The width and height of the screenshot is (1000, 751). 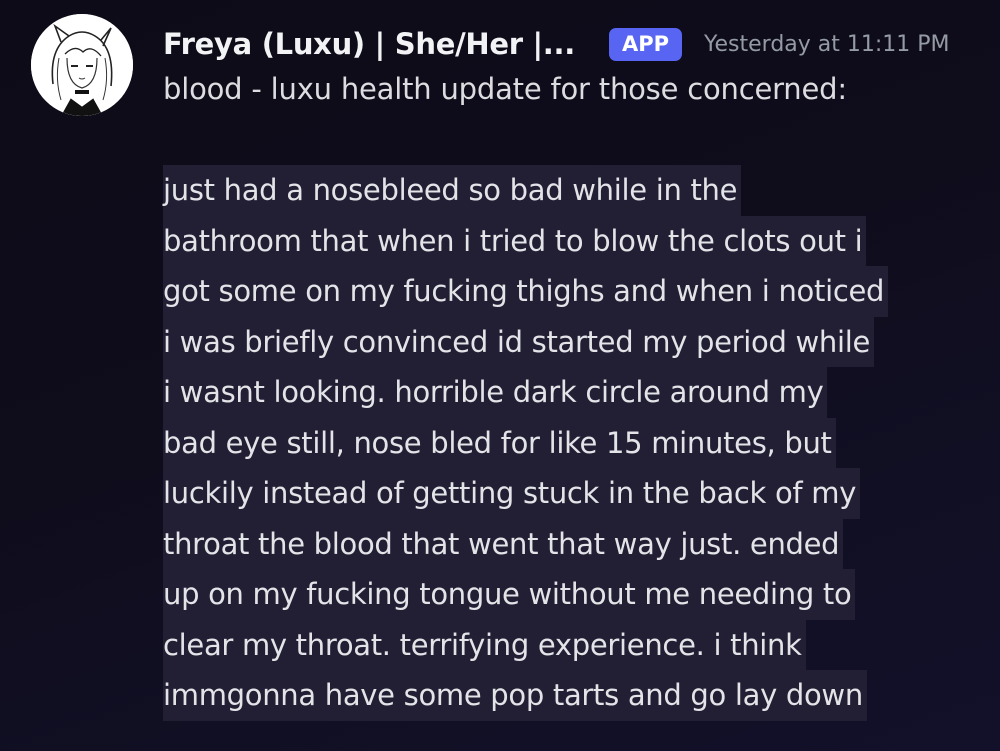 What do you see at coordinates (645, 44) in the screenshot?
I see `app-badge: APP` at bounding box center [645, 44].